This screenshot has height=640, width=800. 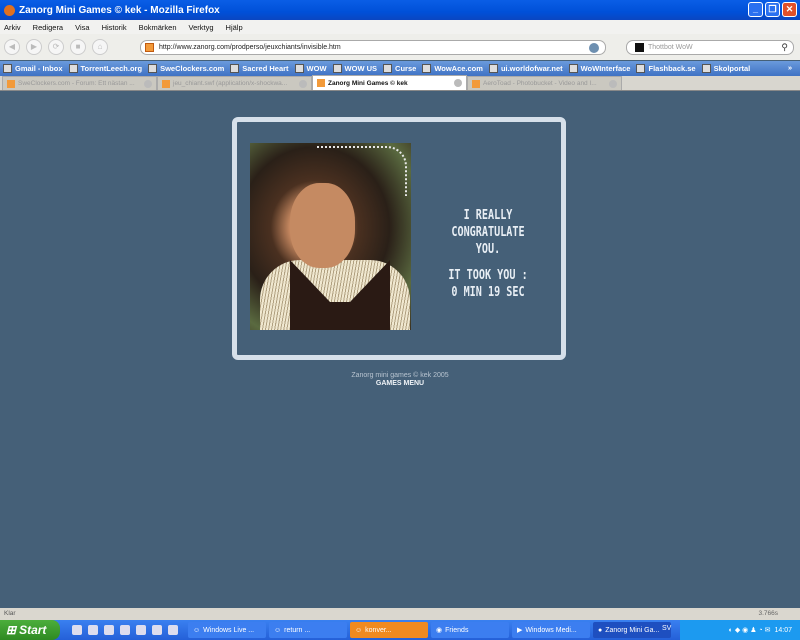 I want to click on globe-icon, so click(x=706, y=68).